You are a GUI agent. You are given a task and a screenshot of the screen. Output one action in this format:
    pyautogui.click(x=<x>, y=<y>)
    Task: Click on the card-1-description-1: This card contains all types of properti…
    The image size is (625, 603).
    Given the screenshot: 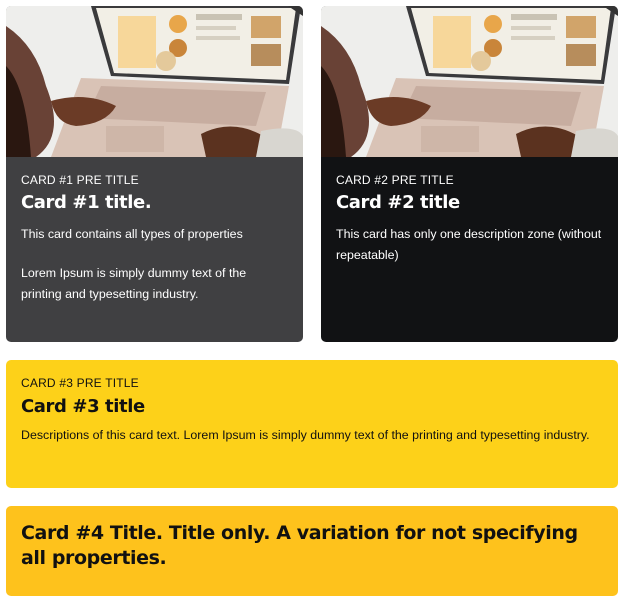 What is the action you would take?
    pyautogui.click(x=132, y=234)
    